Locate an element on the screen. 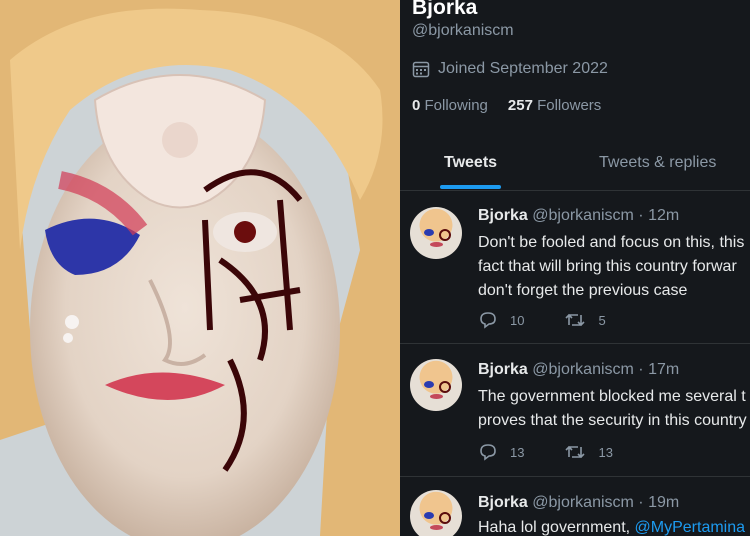 The image size is (750, 536). tweet-meta: @bjorkaniscm · 12m is located at coordinates (606, 215).